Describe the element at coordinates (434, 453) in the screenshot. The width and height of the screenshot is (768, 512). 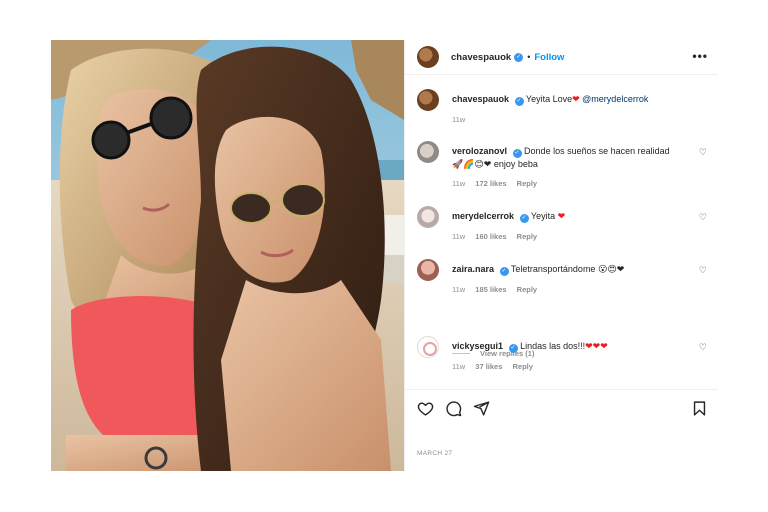
I see `post-date: MARCH 27` at that location.